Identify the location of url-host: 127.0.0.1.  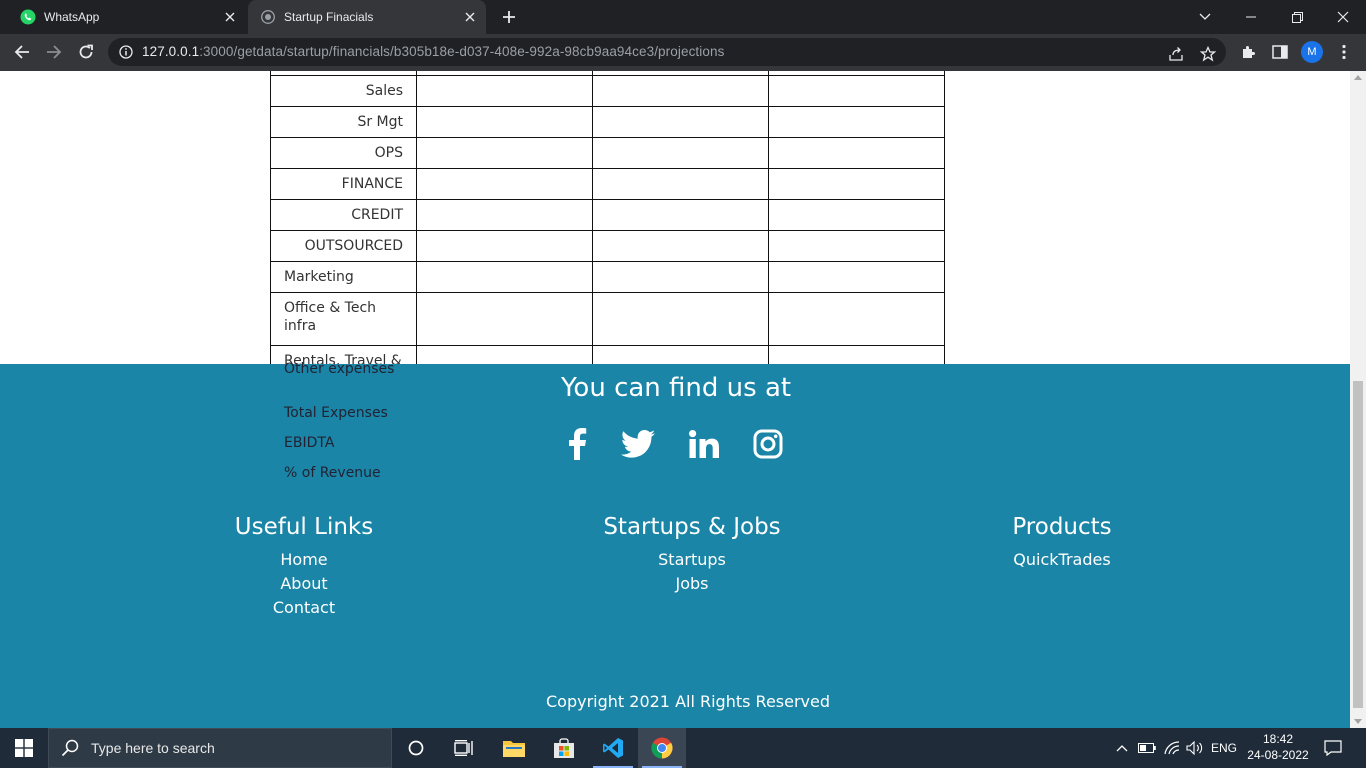
(171, 51).